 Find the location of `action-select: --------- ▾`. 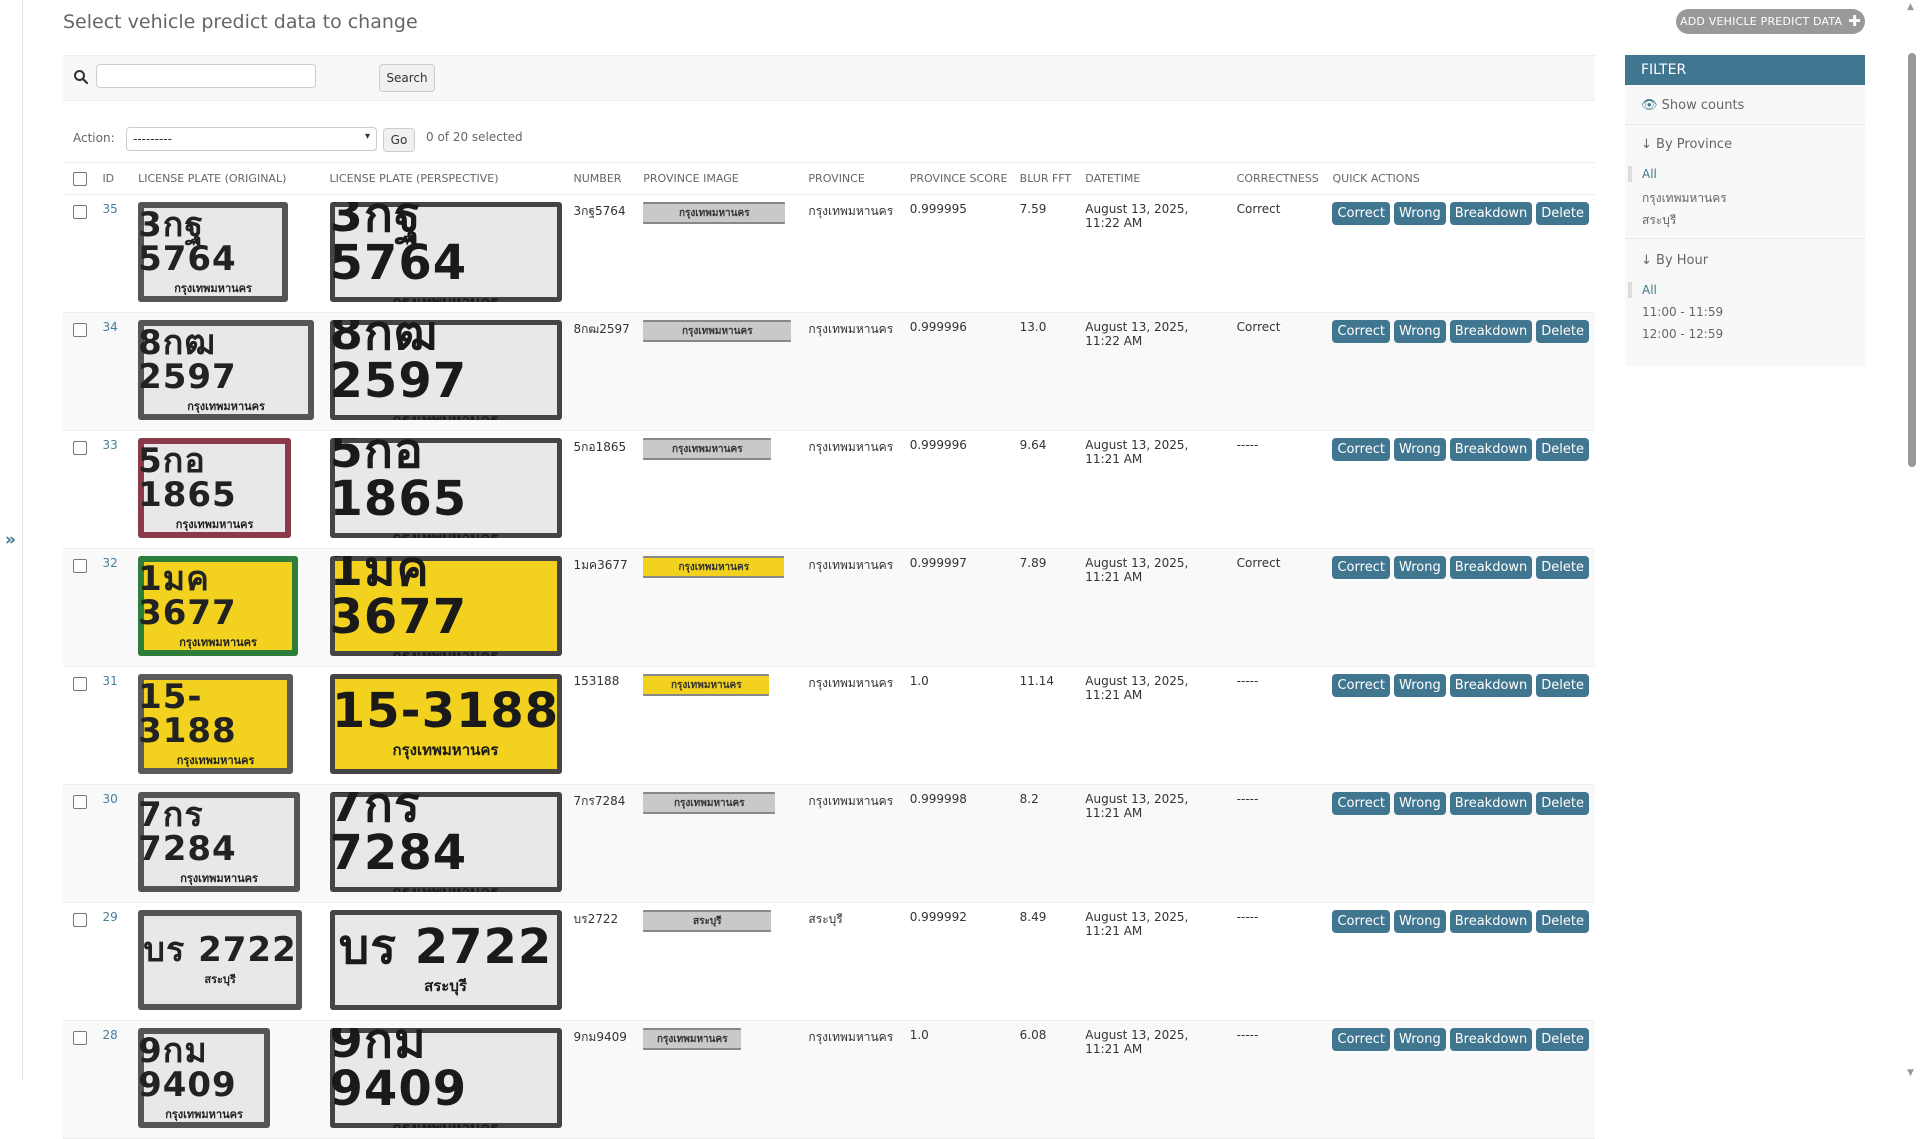

action-select: --------- ▾ is located at coordinates (251, 139).